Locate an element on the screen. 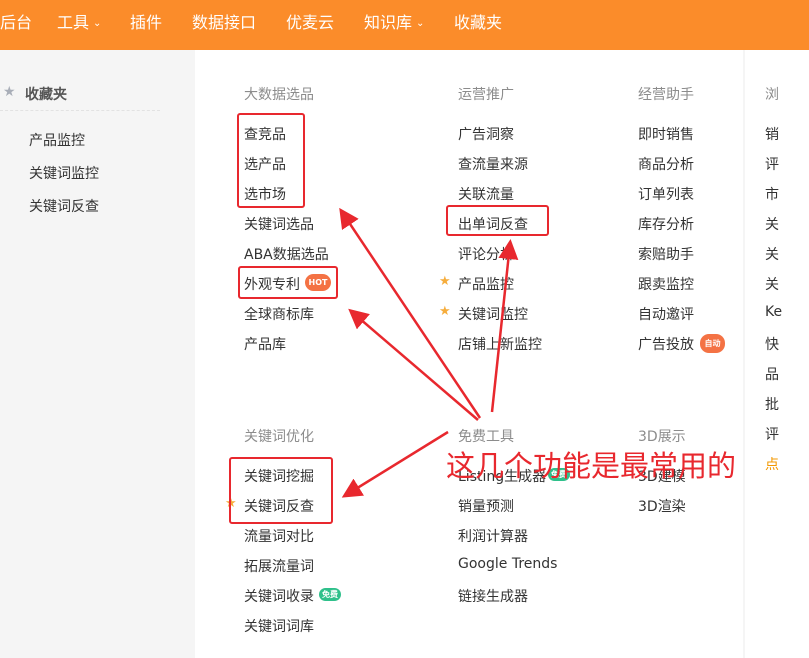  annotation-text: 这几个功能是最常用的 is located at coordinates (591, 466).